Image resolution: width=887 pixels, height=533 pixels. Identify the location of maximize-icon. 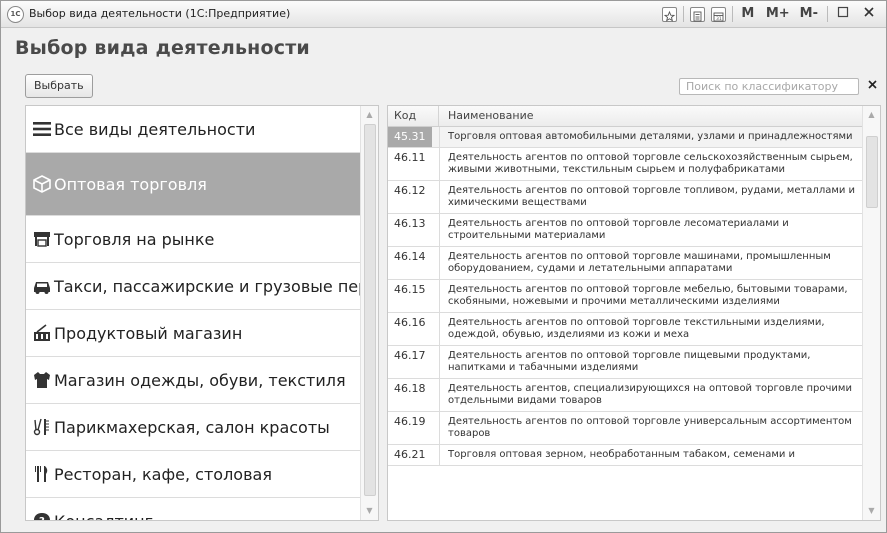
(843, 14).